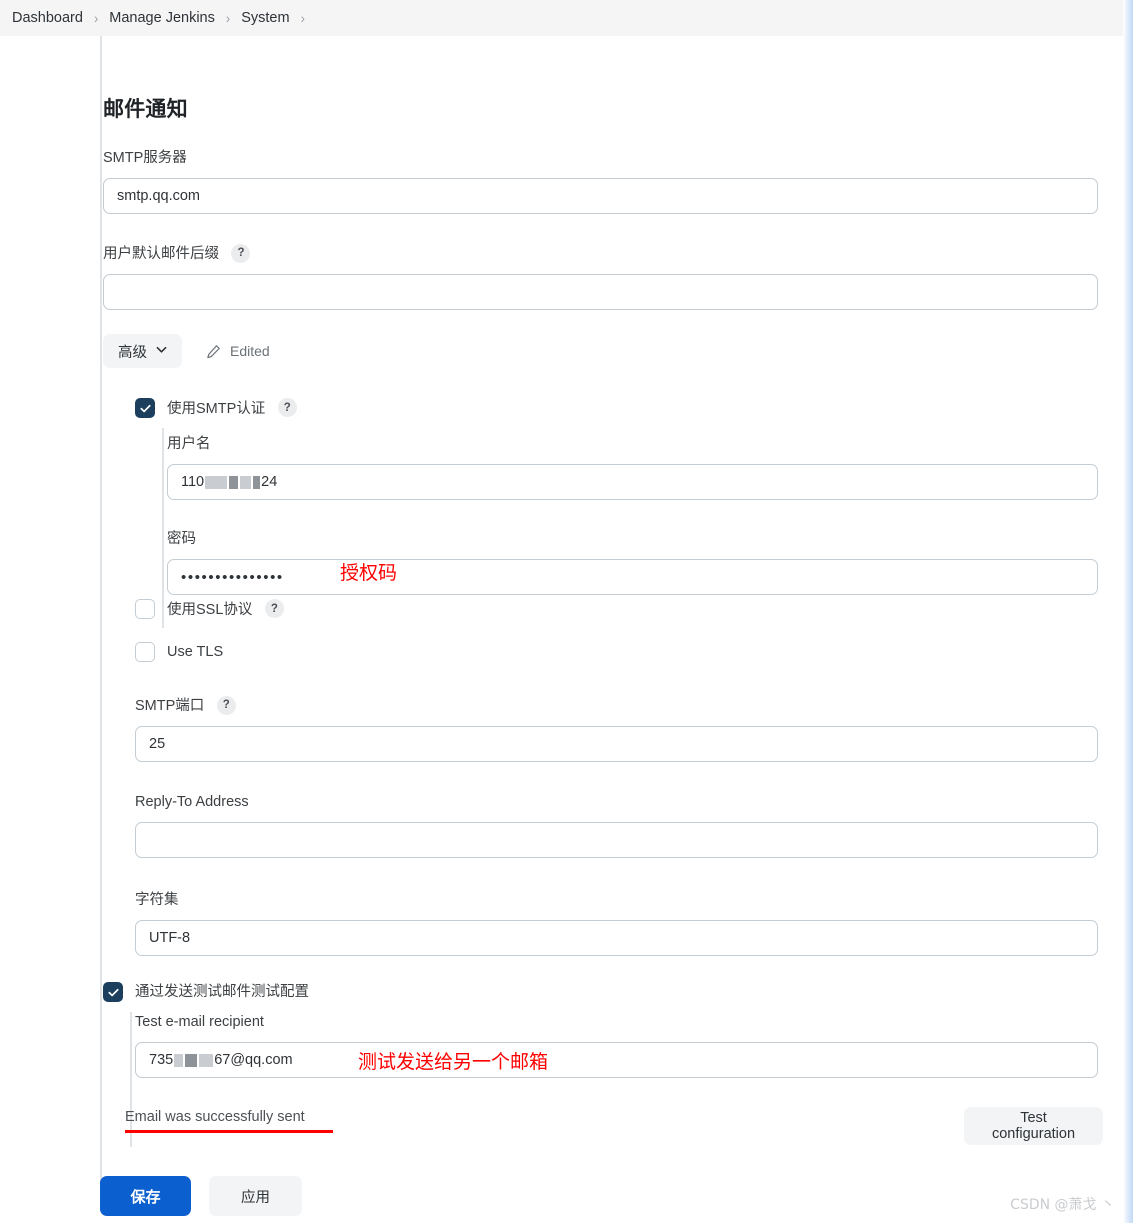  Describe the element at coordinates (616, 1060) in the screenshot. I see `test-recipient-input: 735 67@qq.com` at that location.